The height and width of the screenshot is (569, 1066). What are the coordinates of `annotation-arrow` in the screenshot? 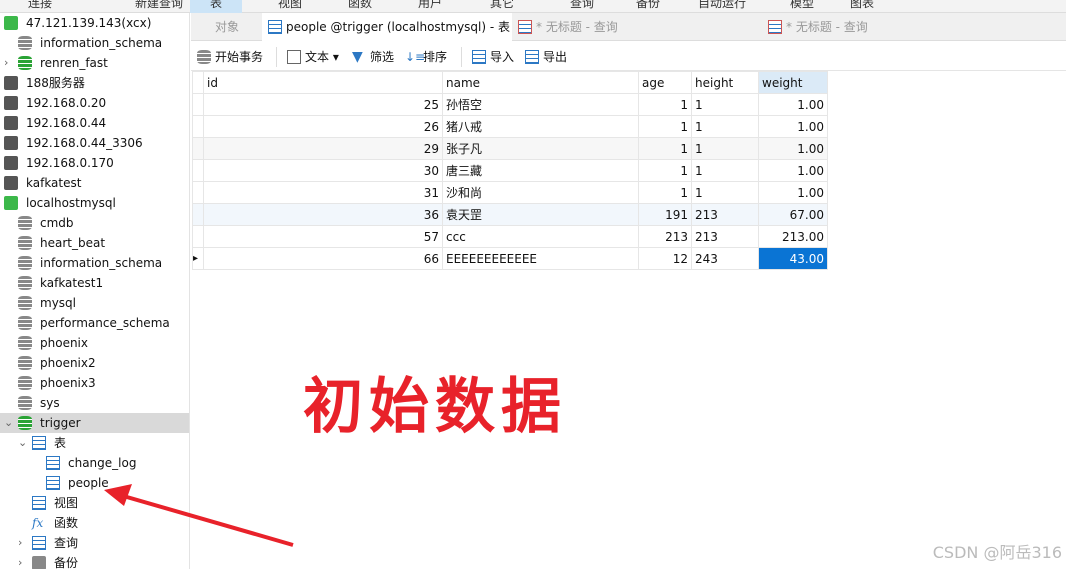 It's located at (199, 515).